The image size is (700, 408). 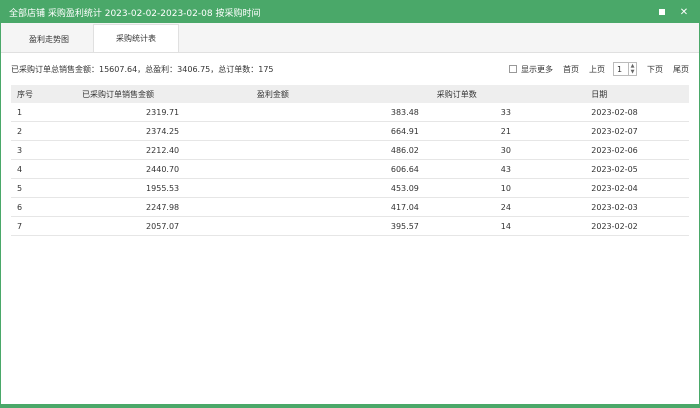 What do you see at coordinates (537, 69) in the screenshot?
I see `show-more-label: 显示更多` at bounding box center [537, 69].